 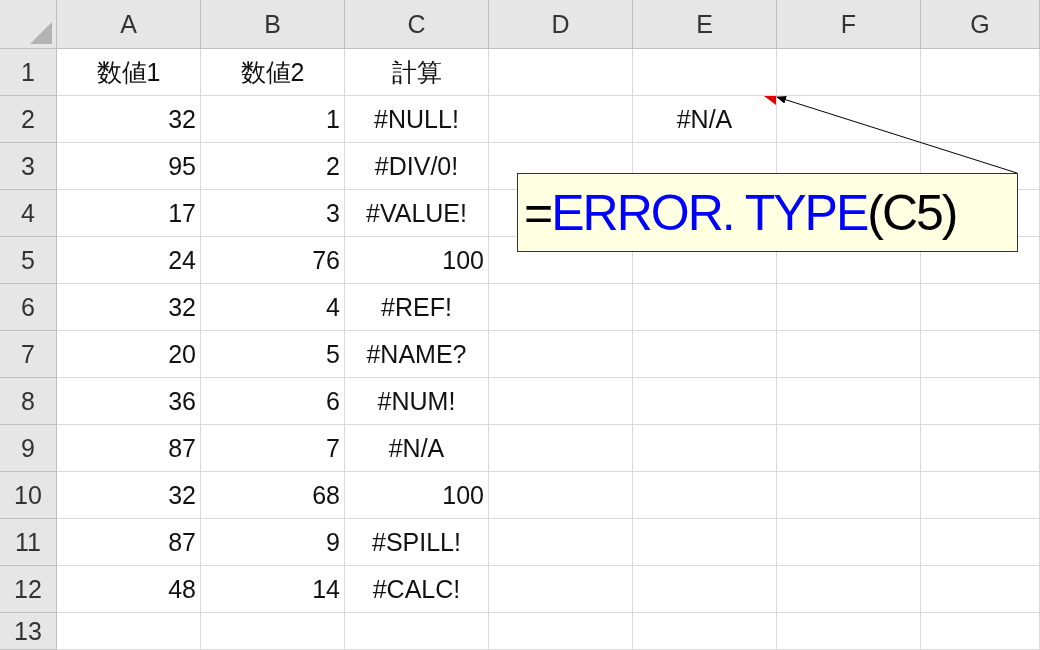 What do you see at coordinates (417, 589) in the screenshot?
I see `table-cell: #CALC!` at bounding box center [417, 589].